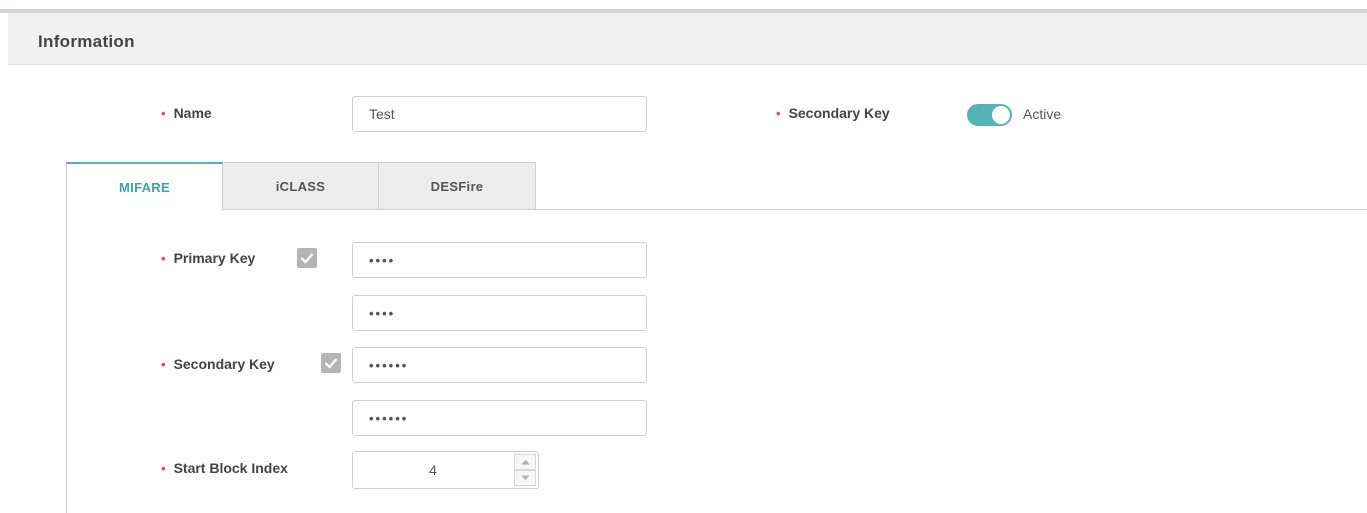 This screenshot has width=1367, height=513. What do you see at coordinates (457, 186) in the screenshot?
I see `tab-desfire: DESFire` at bounding box center [457, 186].